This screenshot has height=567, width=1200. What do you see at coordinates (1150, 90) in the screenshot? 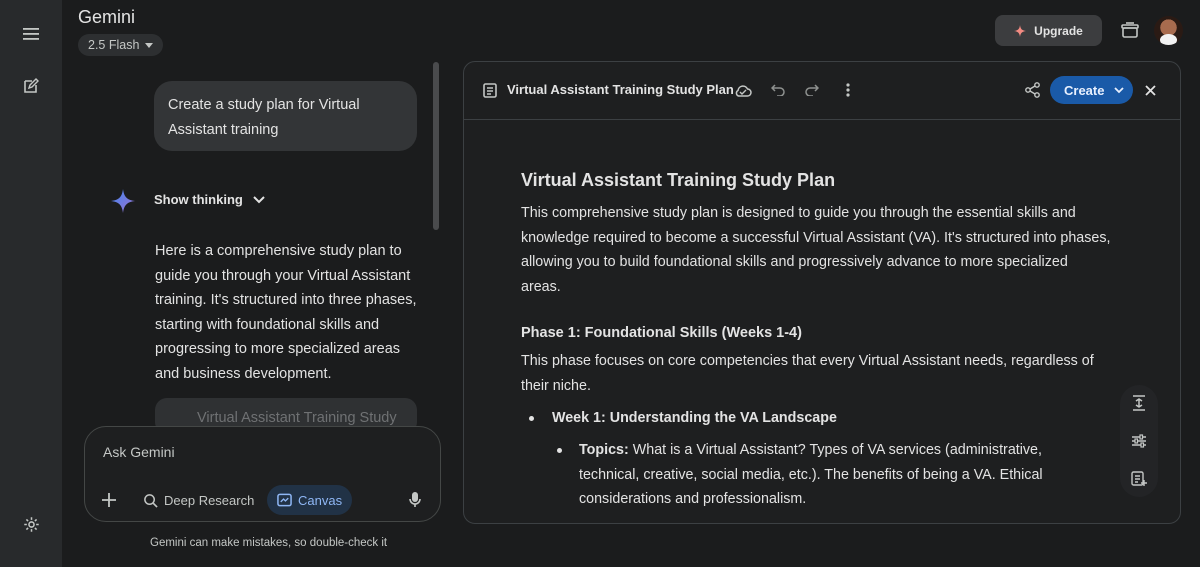
I see `close-icon` at bounding box center [1150, 90].